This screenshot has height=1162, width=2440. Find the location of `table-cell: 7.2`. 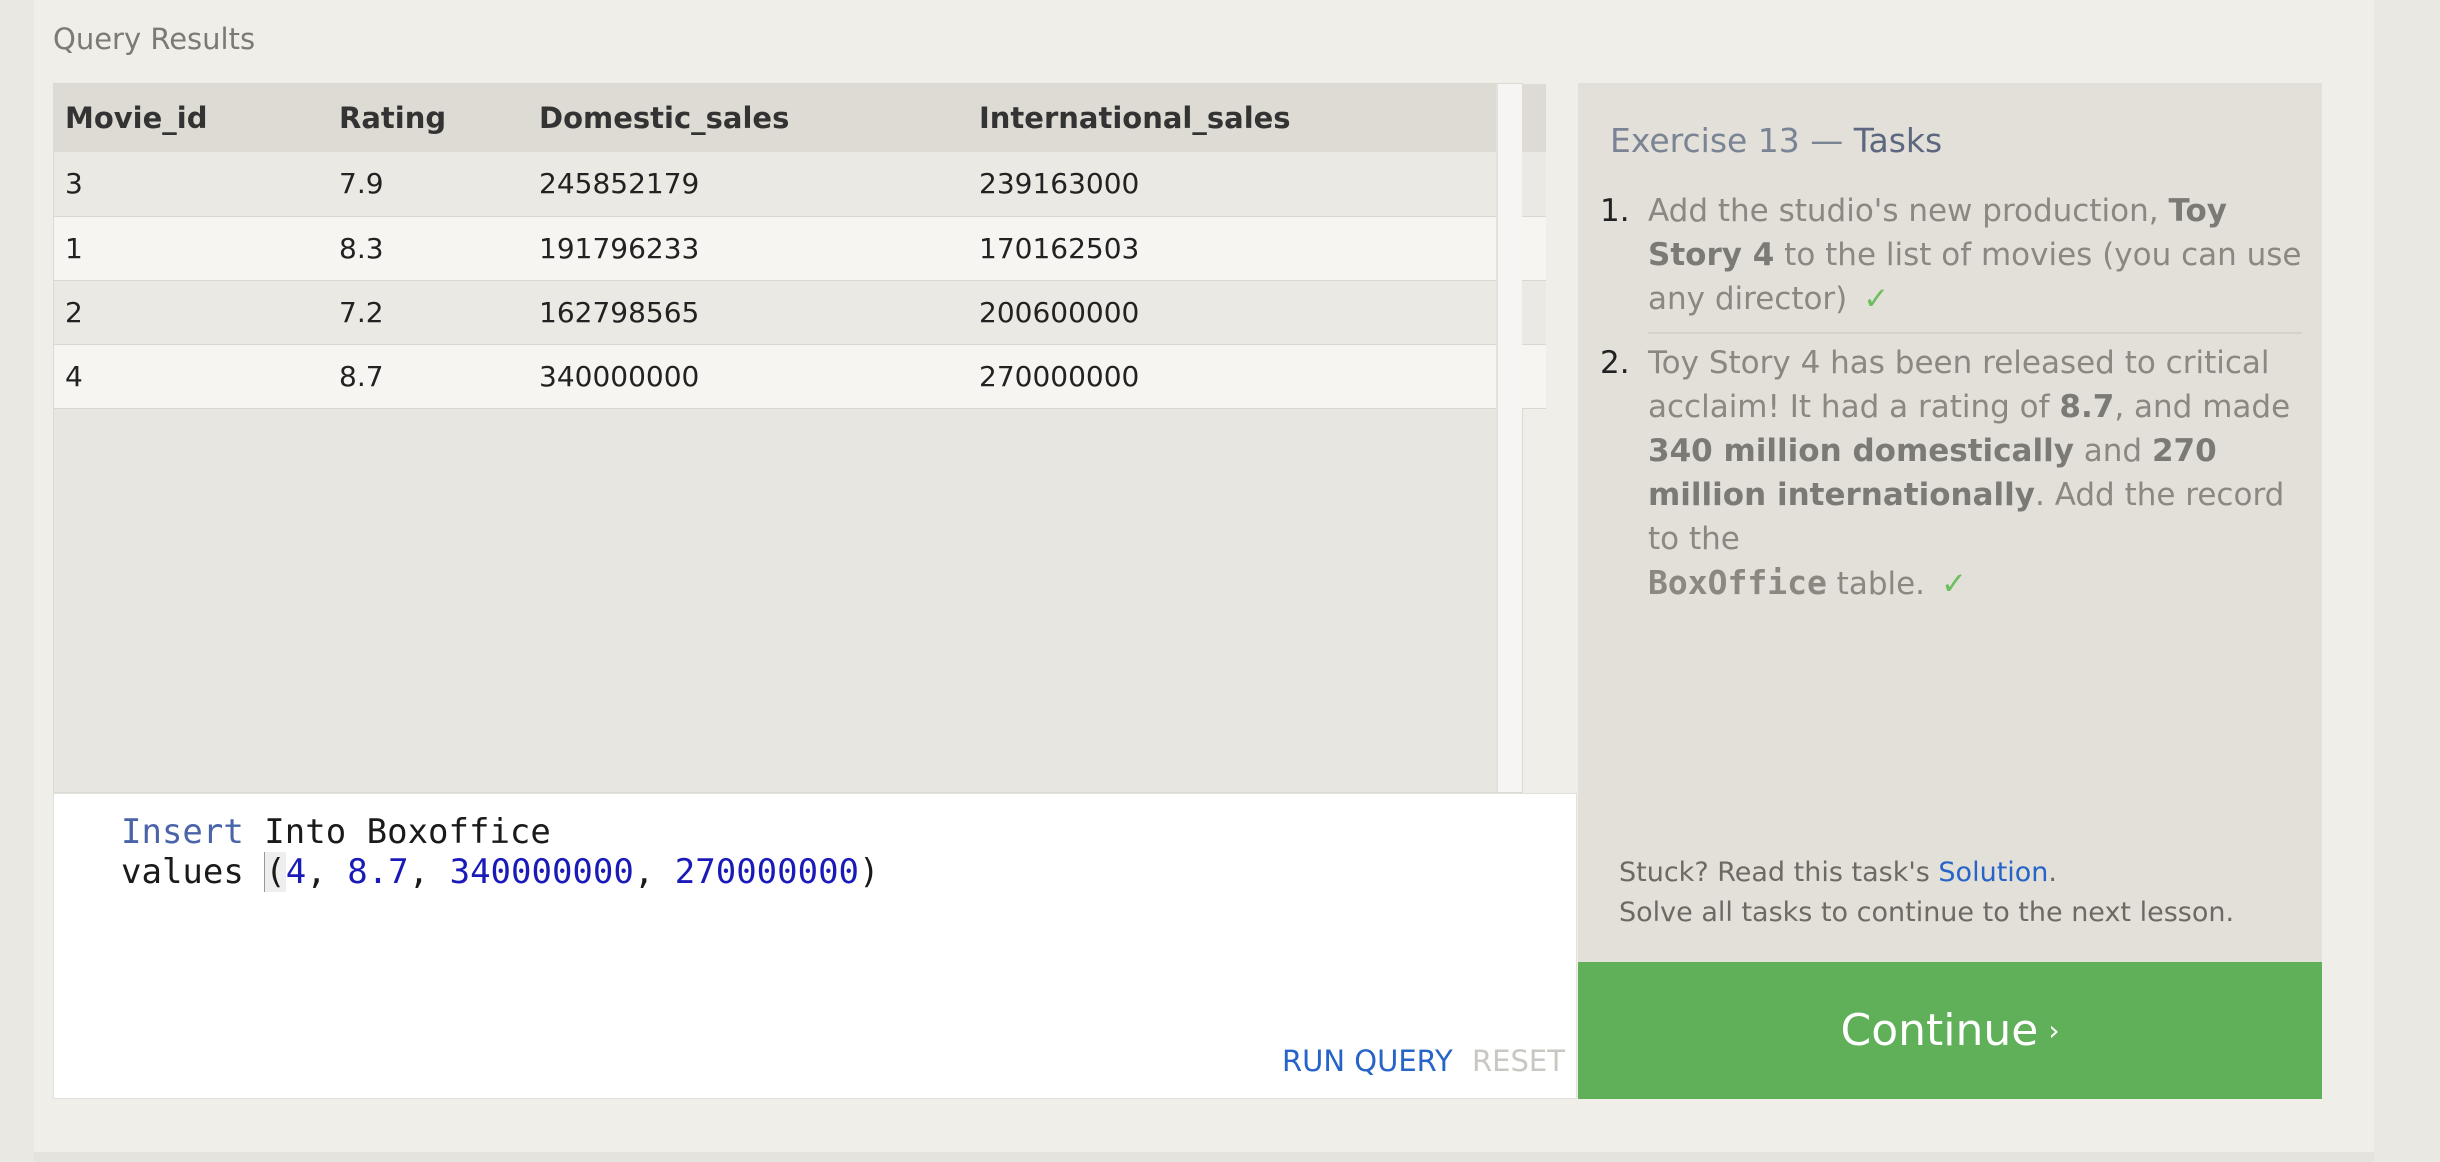

table-cell: 7.2 is located at coordinates (428, 312).